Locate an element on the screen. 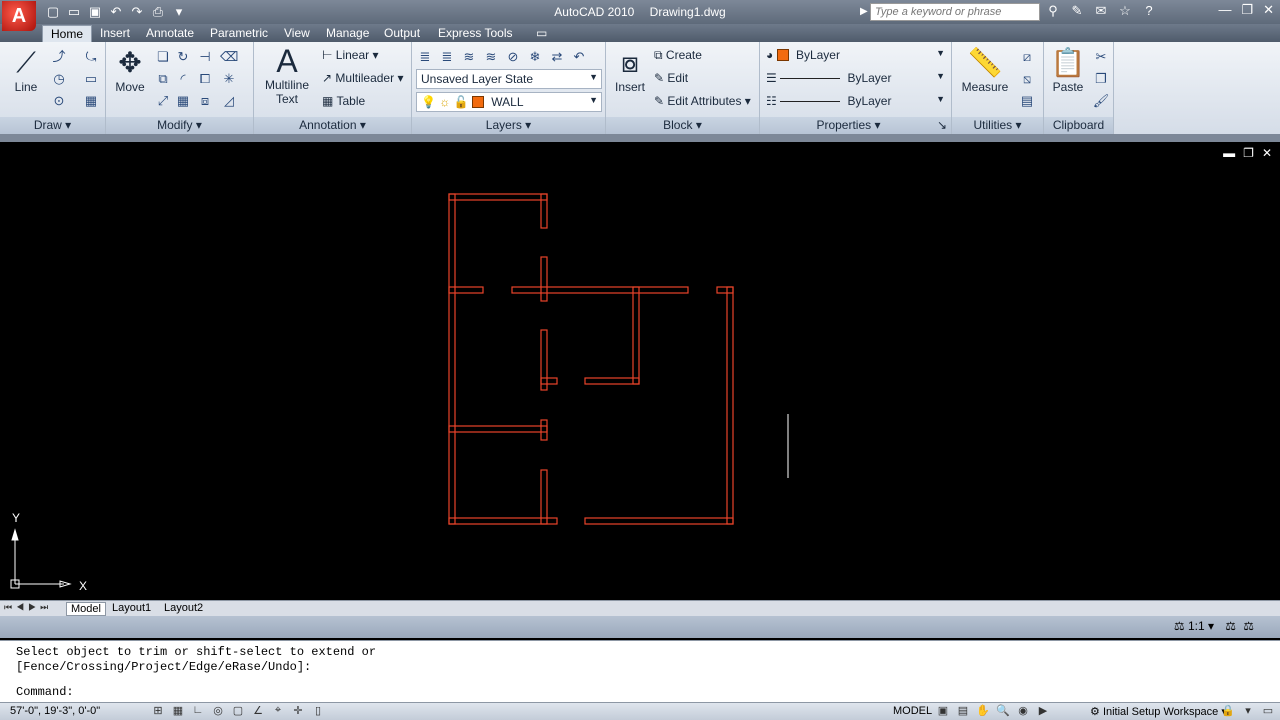 This screenshot has width=1280, height=720. layer-state-select: Unsaved Layer State ▼ is located at coordinates (509, 79).